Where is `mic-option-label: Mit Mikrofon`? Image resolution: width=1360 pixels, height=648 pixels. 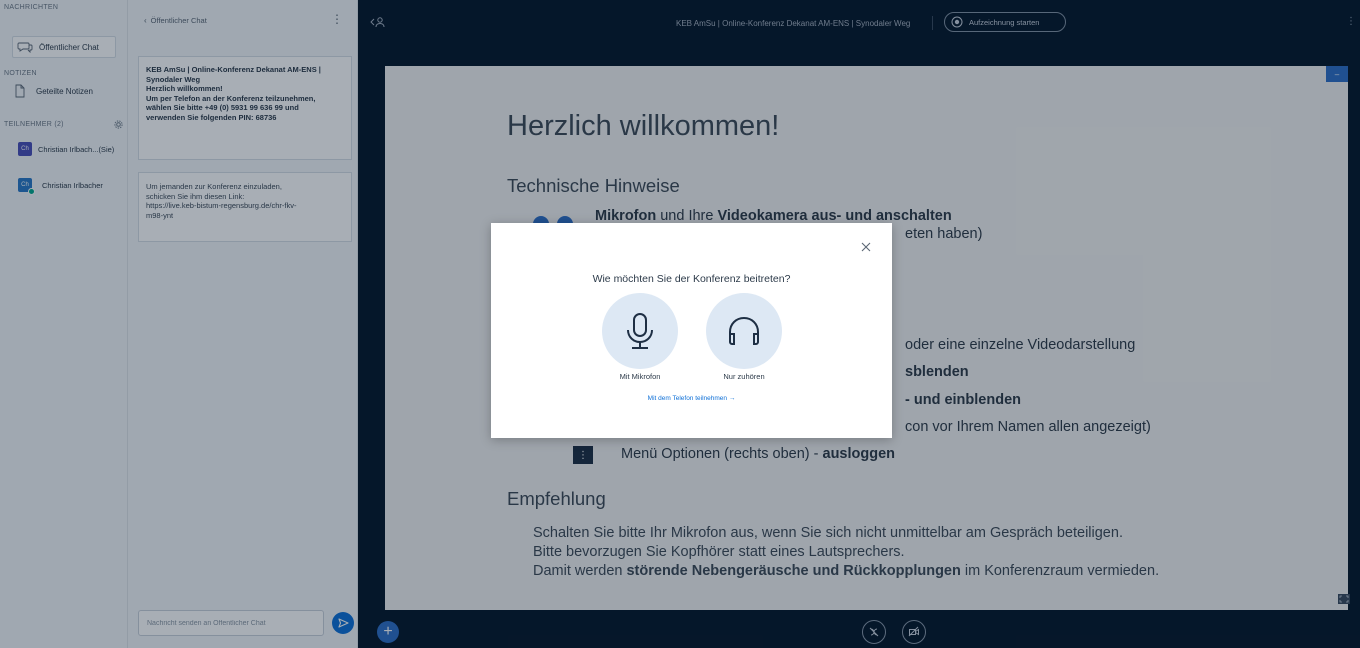
mic-option-label: Mit Mikrofon is located at coordinates (640, 376).